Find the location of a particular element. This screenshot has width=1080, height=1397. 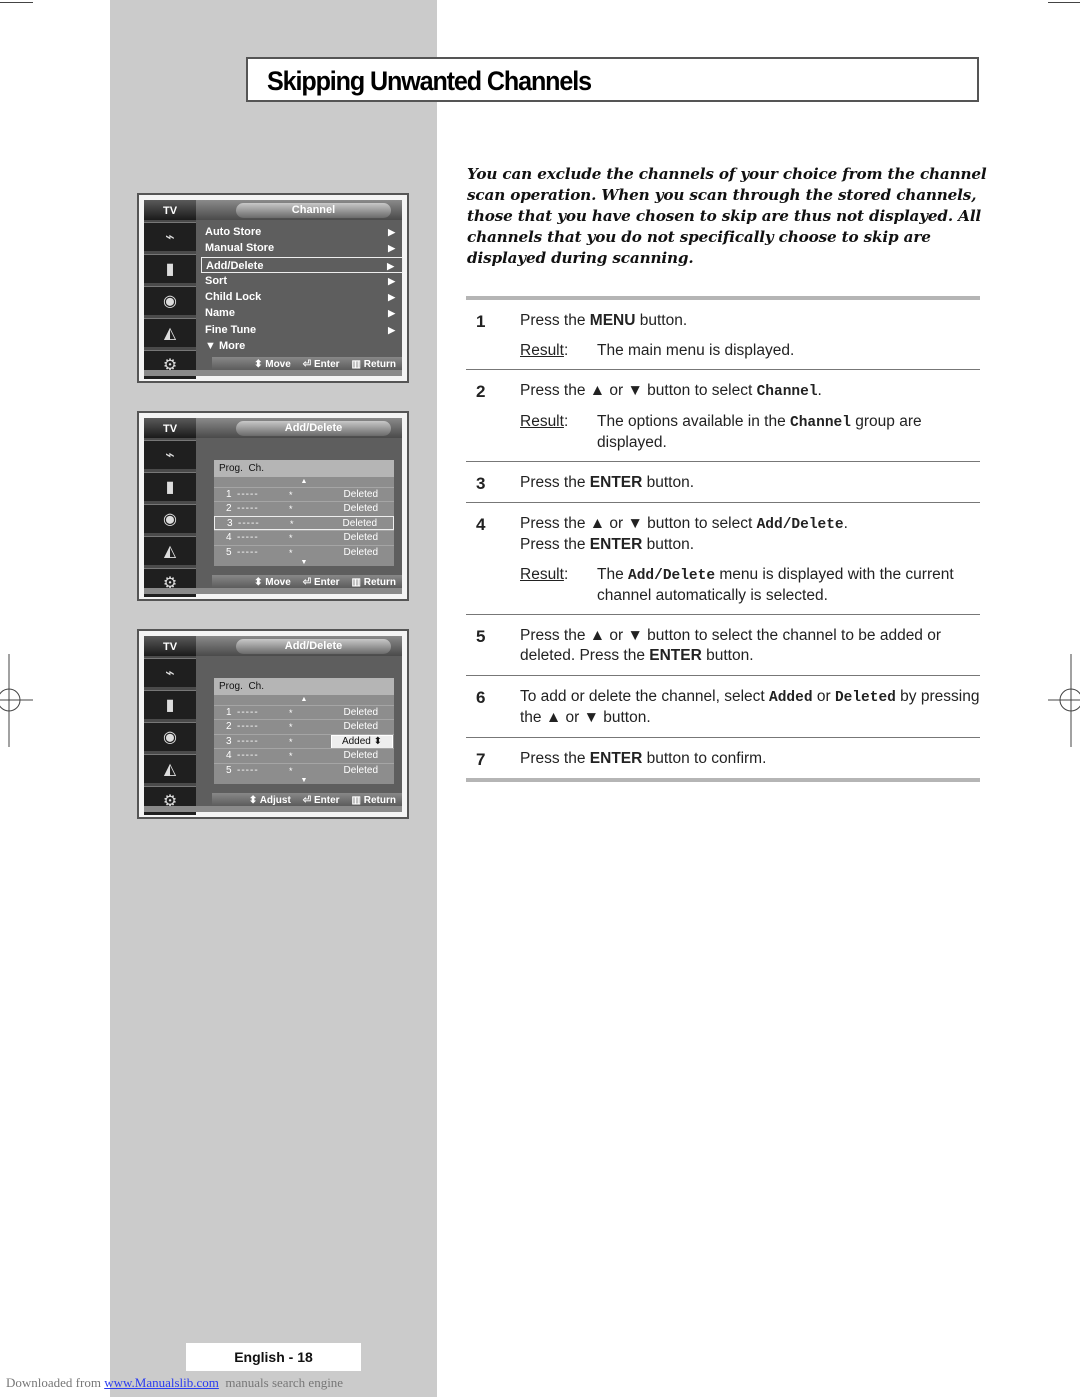

menu-item-label: Manual Store is located at coordinates (240, 248).